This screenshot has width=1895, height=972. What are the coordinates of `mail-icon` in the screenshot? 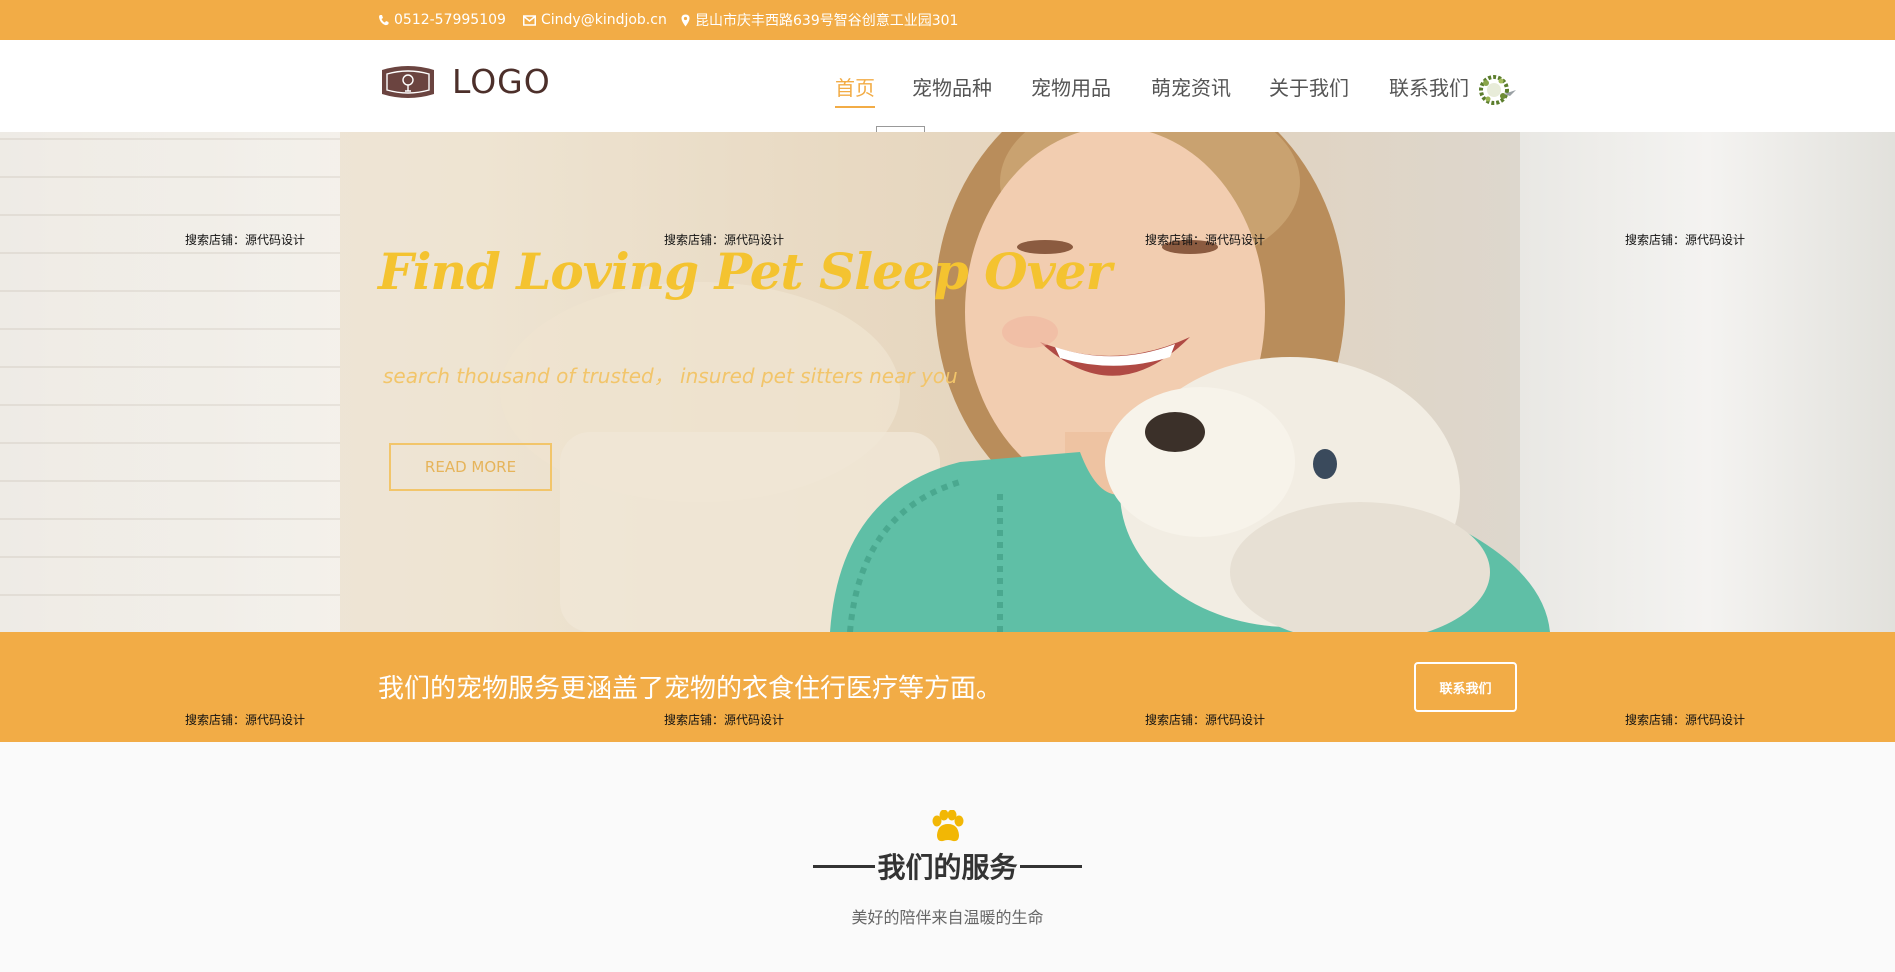 It's located at (529, 20).